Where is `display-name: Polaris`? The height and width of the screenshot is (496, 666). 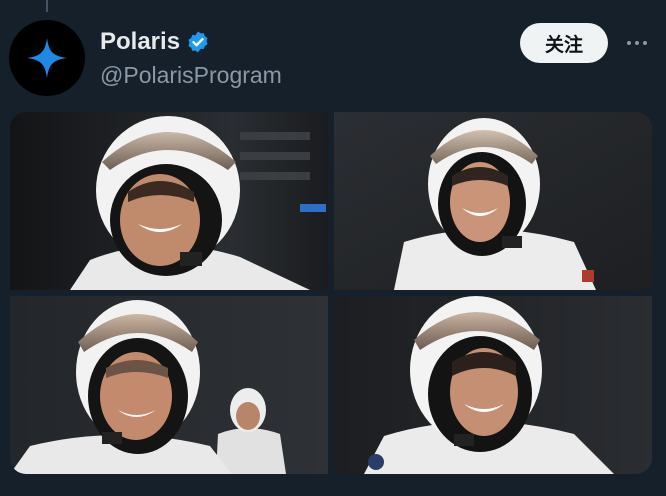 display-name: Polaris is located at coordinates (155, 42).